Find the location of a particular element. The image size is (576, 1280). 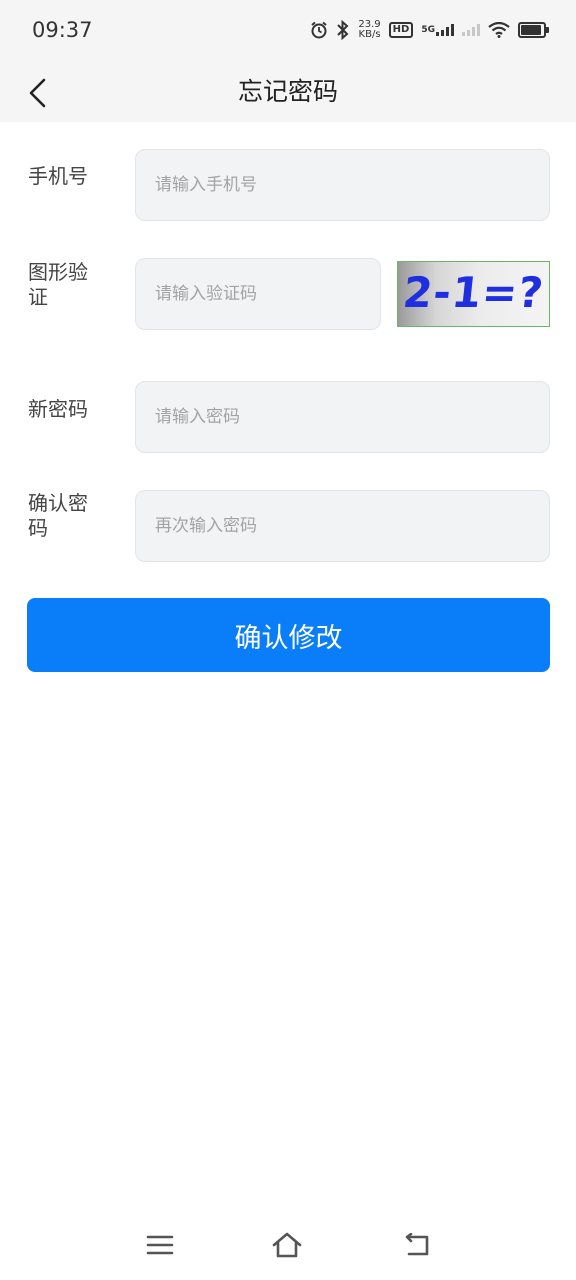

confirm-password-label-line1: 确认密 is located at coordinates (58, 503).